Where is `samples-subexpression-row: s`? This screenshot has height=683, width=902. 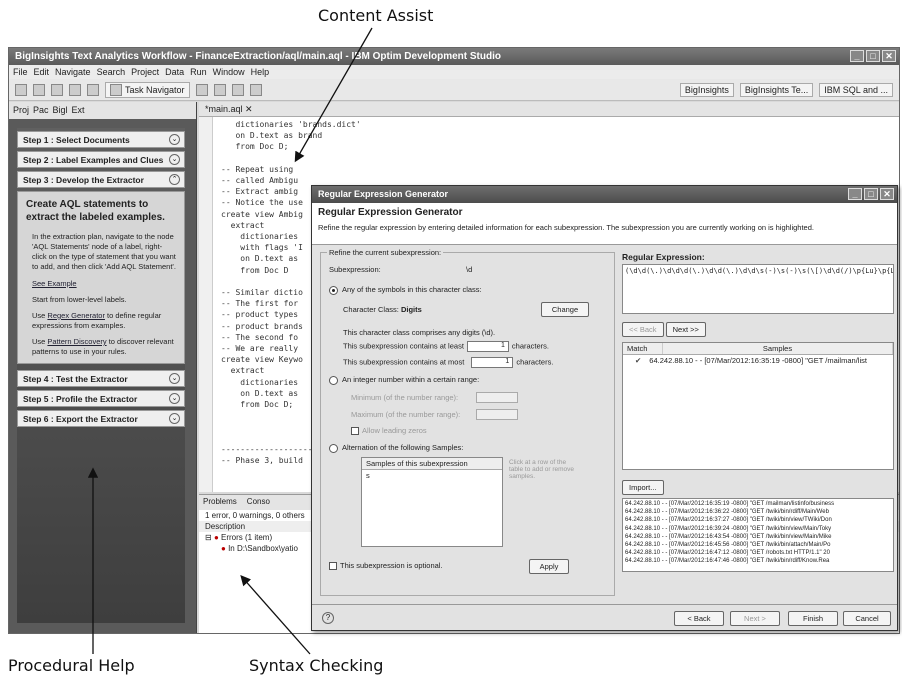
samples-subexpression-row: s is located at coordinates (432, 475).